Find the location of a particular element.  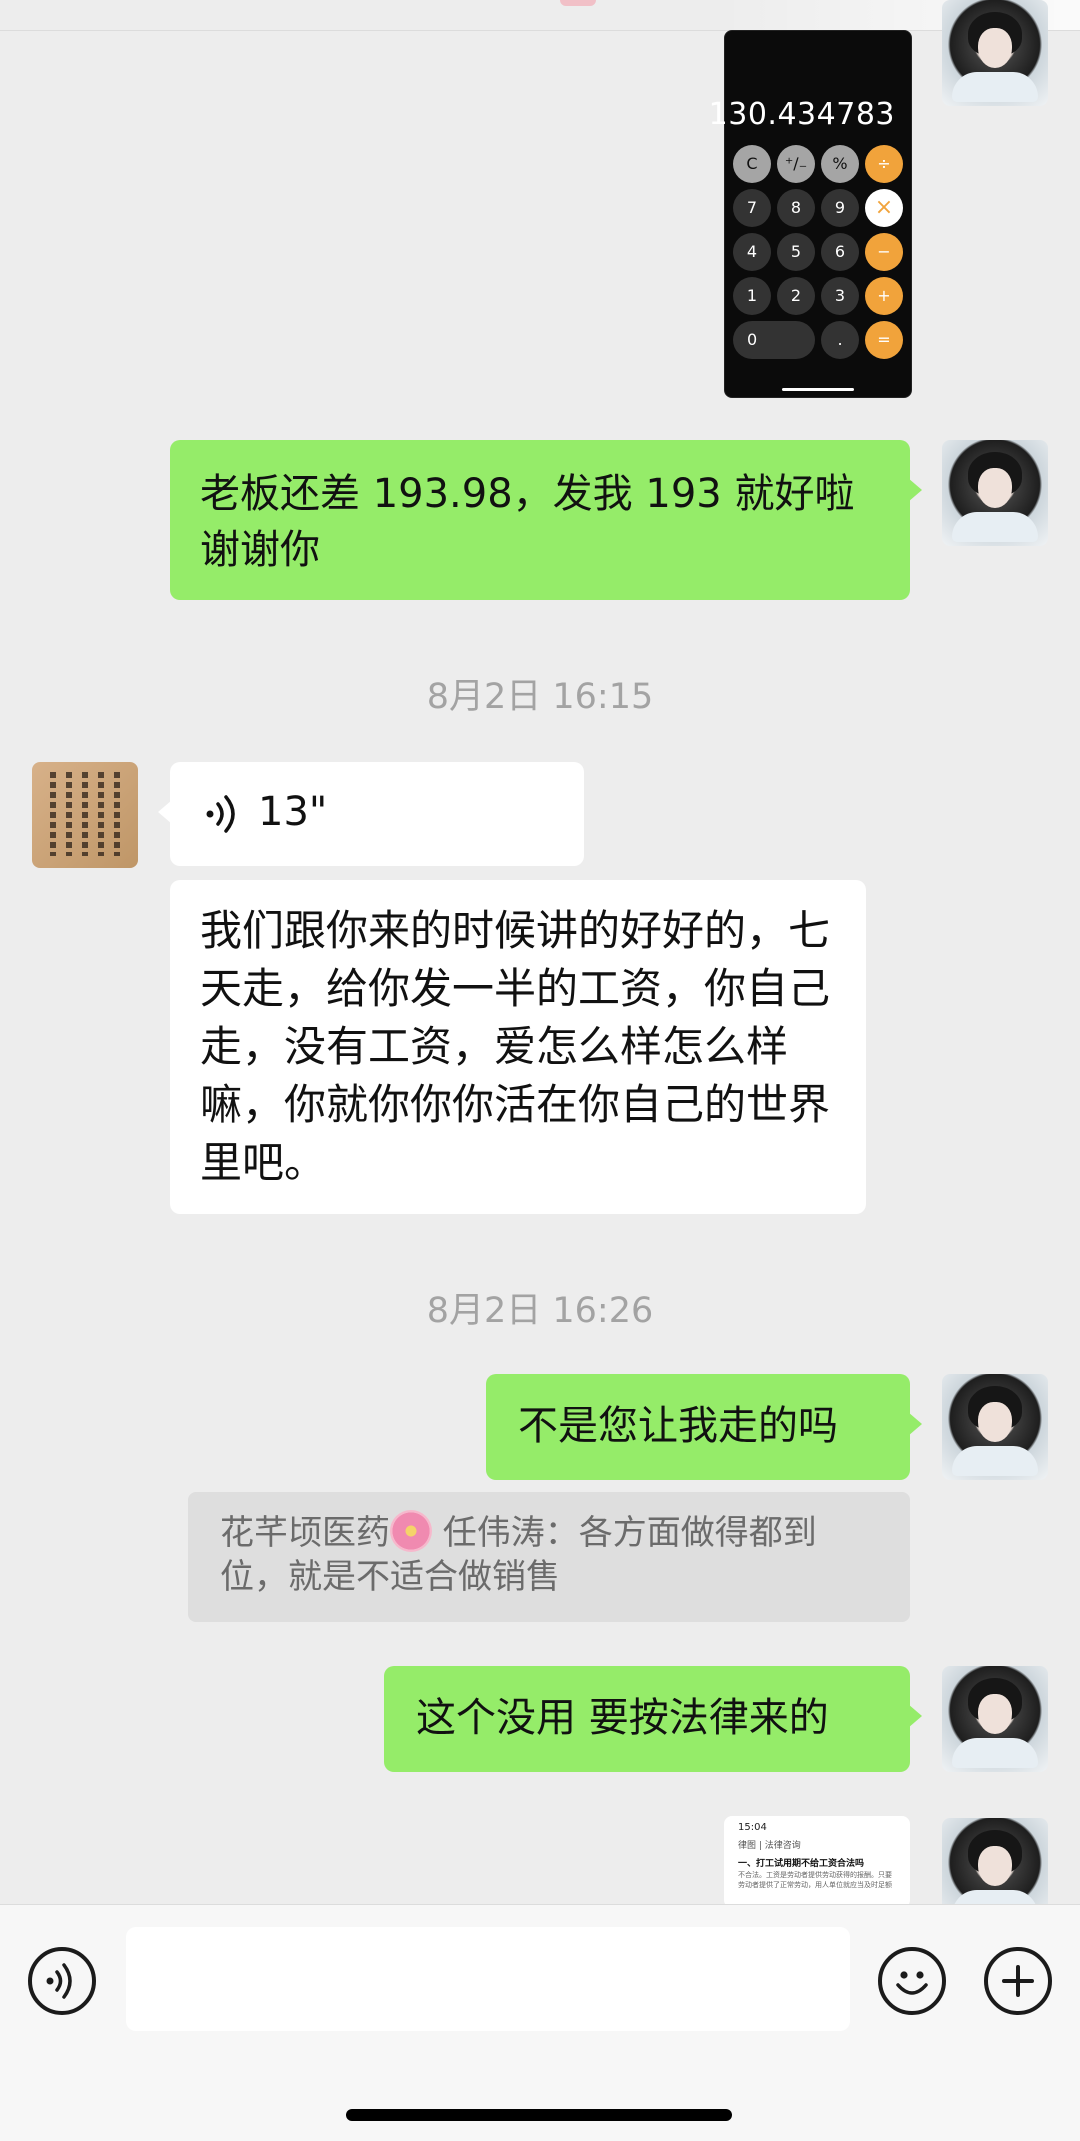

calc-key: 2 is located at coordinates (796, 296).